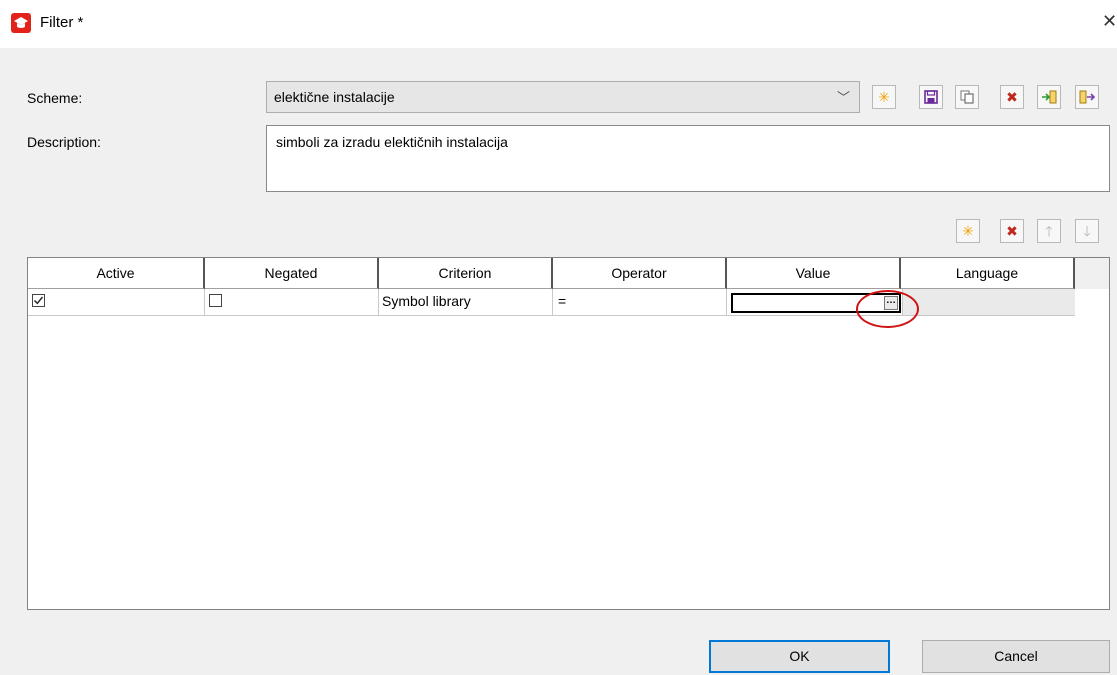 The width and height of the screenshot is (1117, 675). I want to click on app-icon, so click(21, 23).